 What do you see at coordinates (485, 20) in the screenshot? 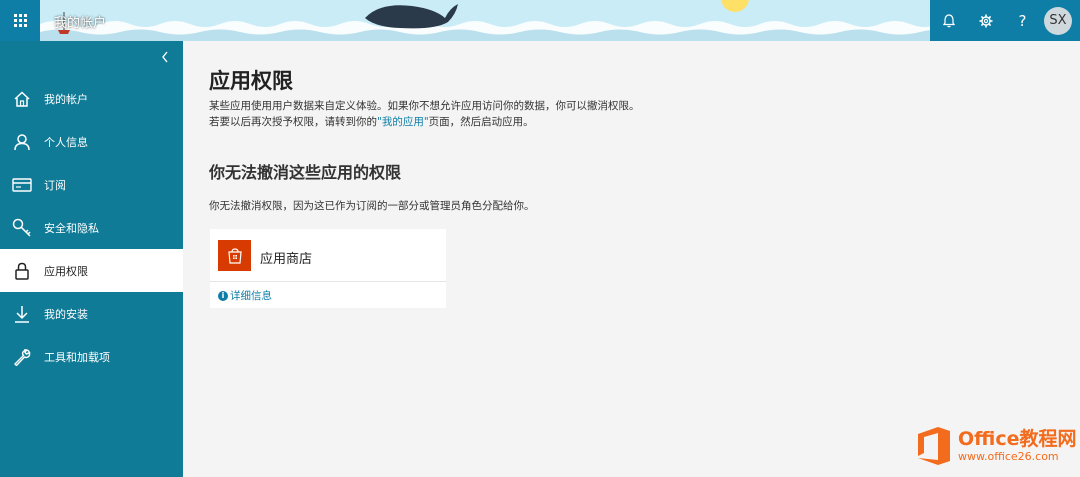
I see `theme-banner-image` at bounding box center [485, 20].